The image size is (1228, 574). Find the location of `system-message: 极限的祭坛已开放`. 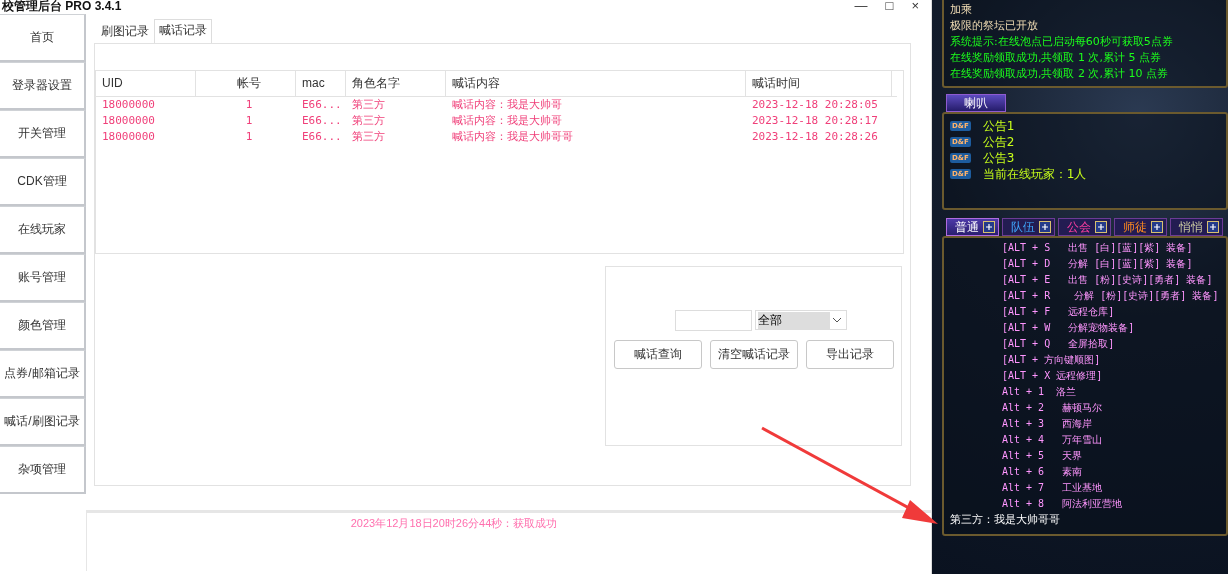

system-message: 极限的祭坛已开放 is located at coordinates (994, 26).